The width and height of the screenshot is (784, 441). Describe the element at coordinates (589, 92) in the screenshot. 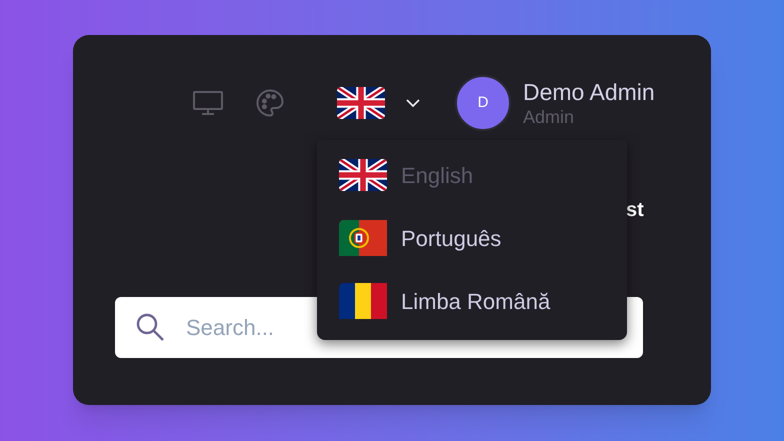

I see `user-name: Demo Admin` at that location.